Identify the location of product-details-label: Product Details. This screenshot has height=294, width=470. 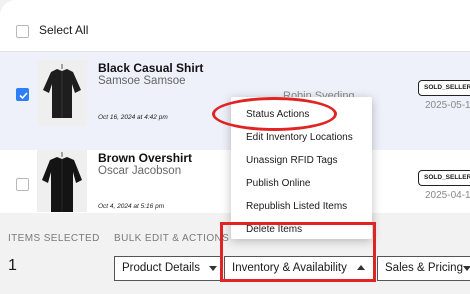
(161, 268).